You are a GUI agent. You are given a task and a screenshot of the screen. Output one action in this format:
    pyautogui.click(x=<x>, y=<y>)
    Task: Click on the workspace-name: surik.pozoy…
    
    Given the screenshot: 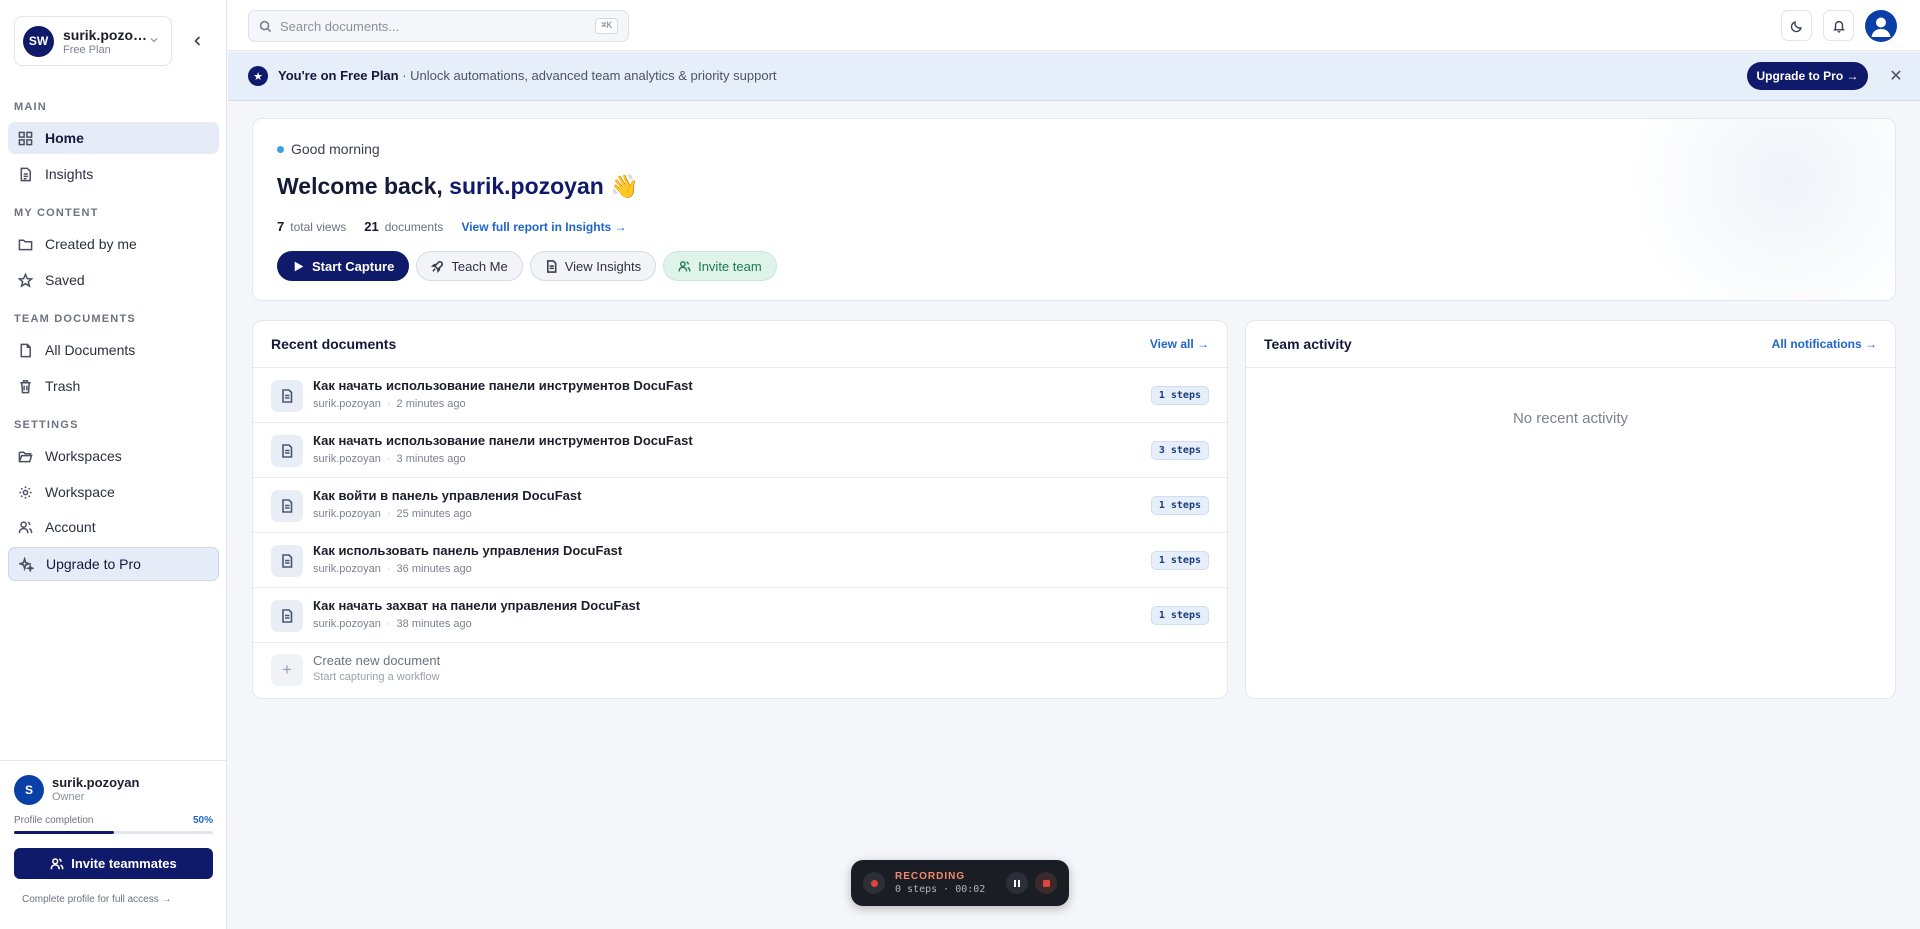 What is the action you would take?
    pyautogui.click(x=106, y=34)
    